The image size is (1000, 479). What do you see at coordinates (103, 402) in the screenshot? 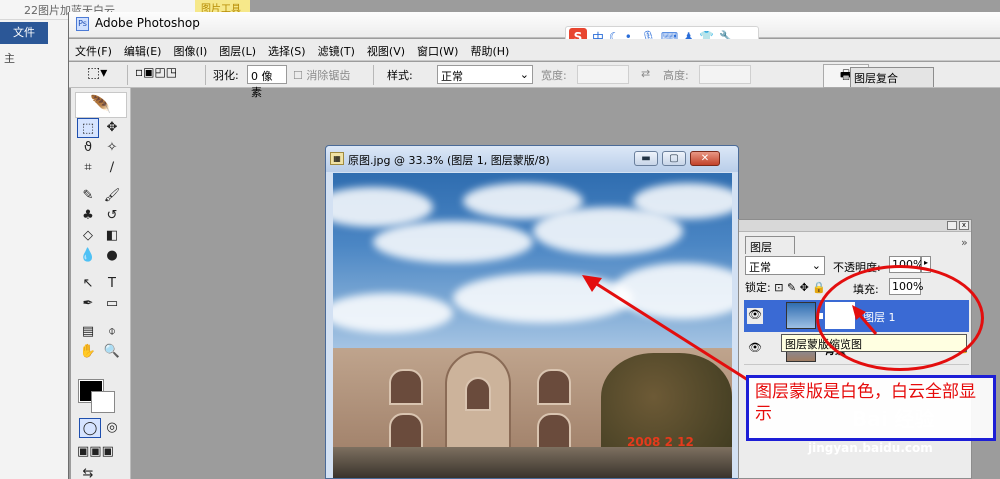
I see `background-color-swatch` at bounding box center [103, 402].